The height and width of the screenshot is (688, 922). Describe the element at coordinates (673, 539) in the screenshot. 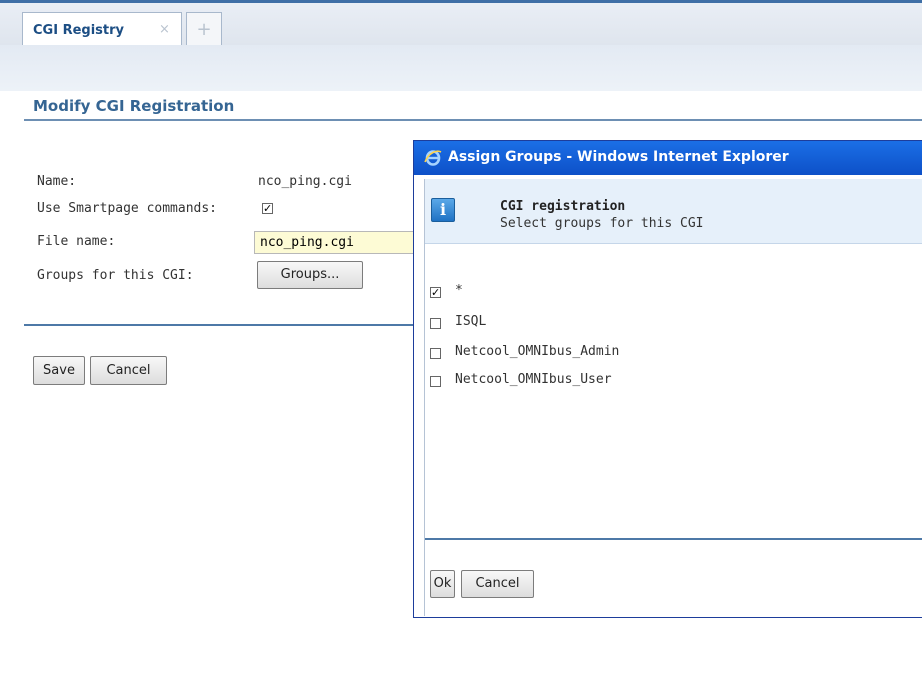

I see `dialog-divider` at that location.